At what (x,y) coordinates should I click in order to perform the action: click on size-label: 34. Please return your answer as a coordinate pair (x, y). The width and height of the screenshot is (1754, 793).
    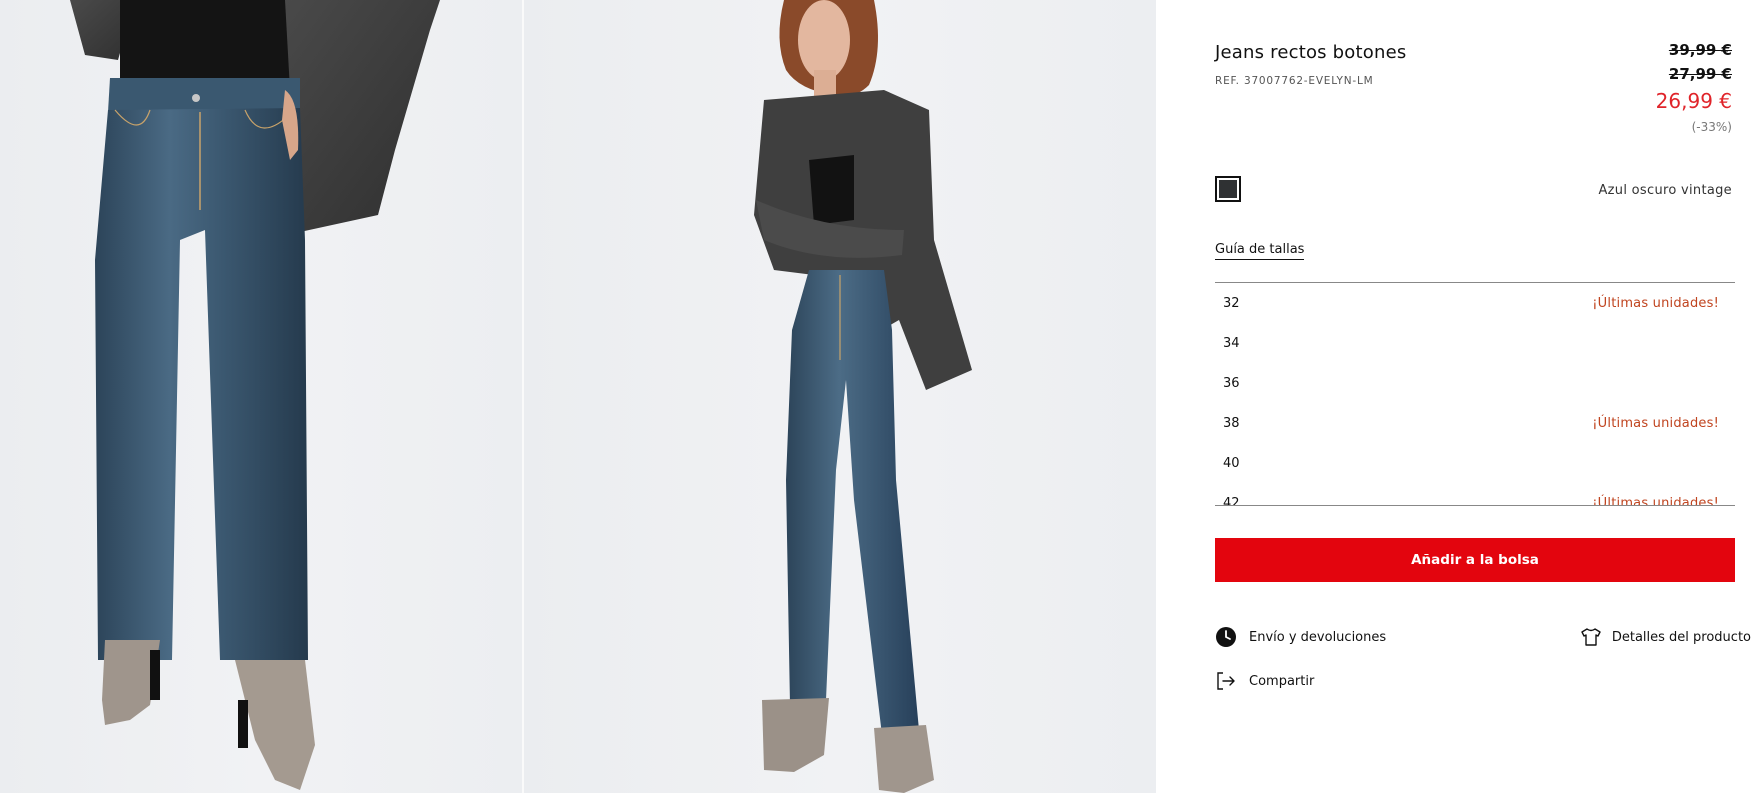
    Looking at the image, I should click on (1231, 343).